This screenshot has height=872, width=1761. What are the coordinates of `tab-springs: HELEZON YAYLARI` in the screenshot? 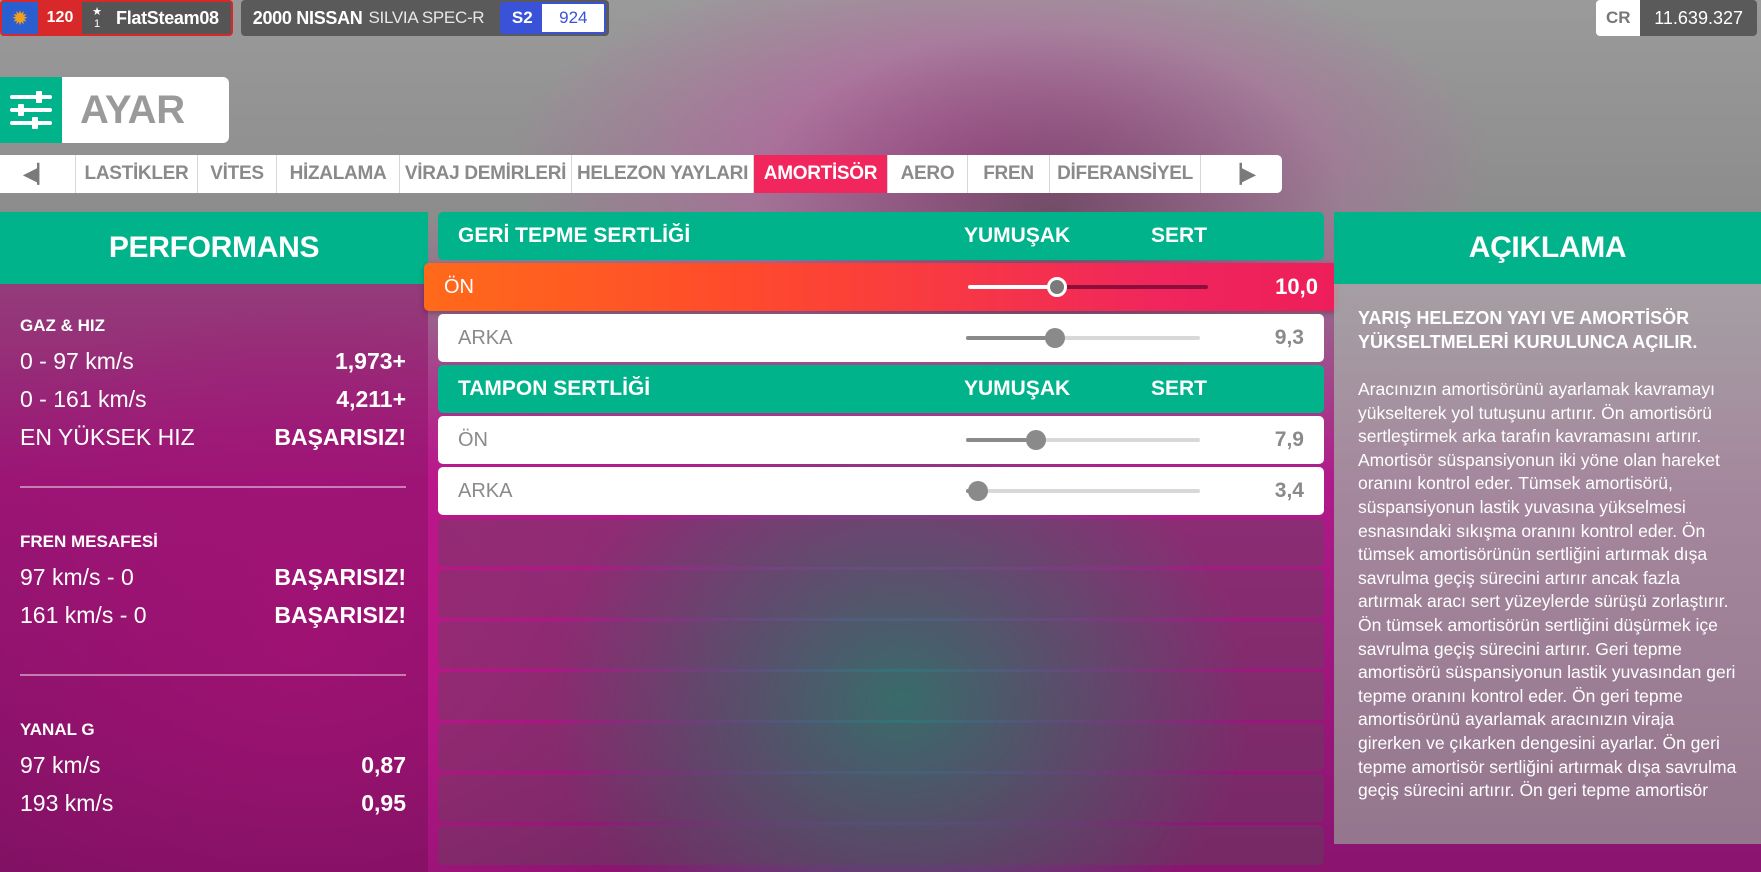 It's located at (663, 174).